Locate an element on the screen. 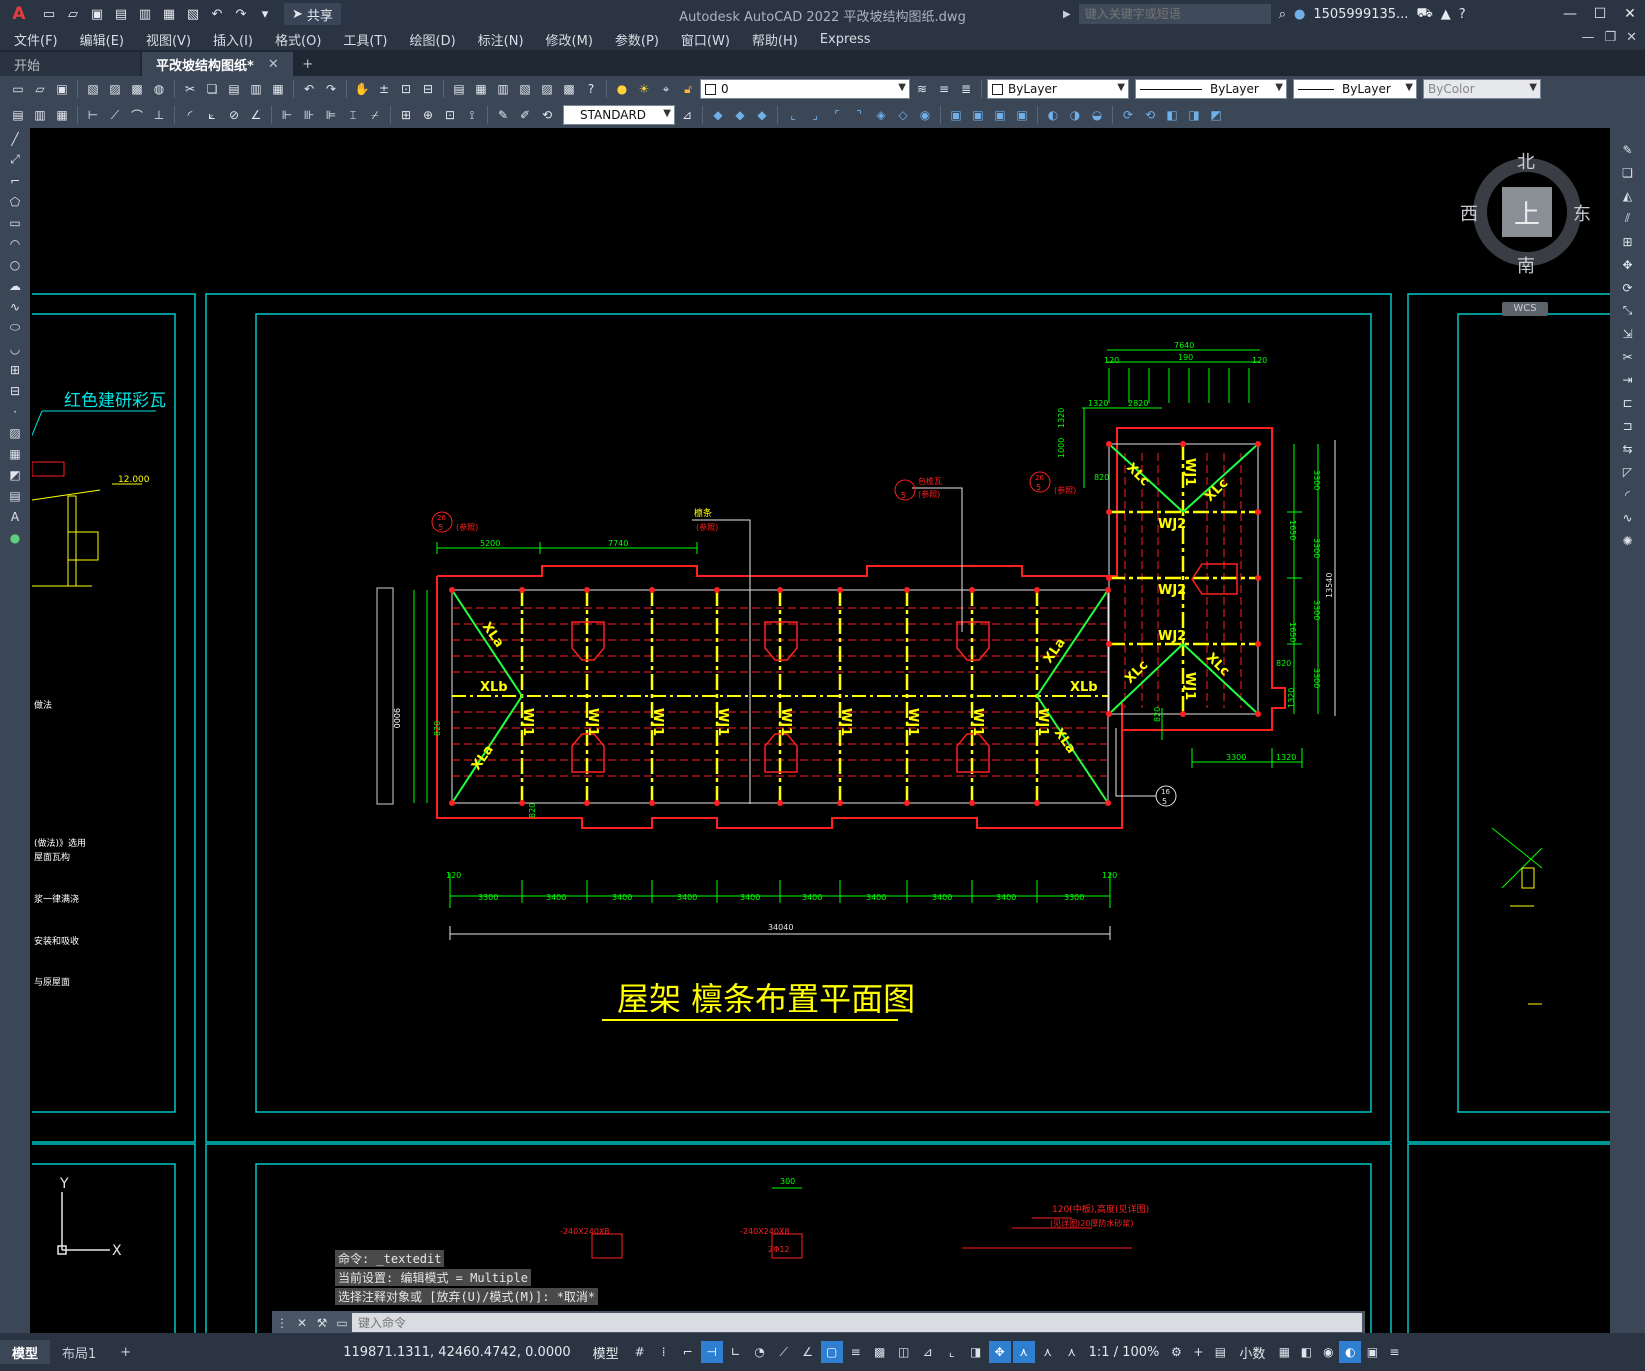 This screenshot has height=1371, width=1645. new-file-icon: ▭ is located at coordinates (49, 14).